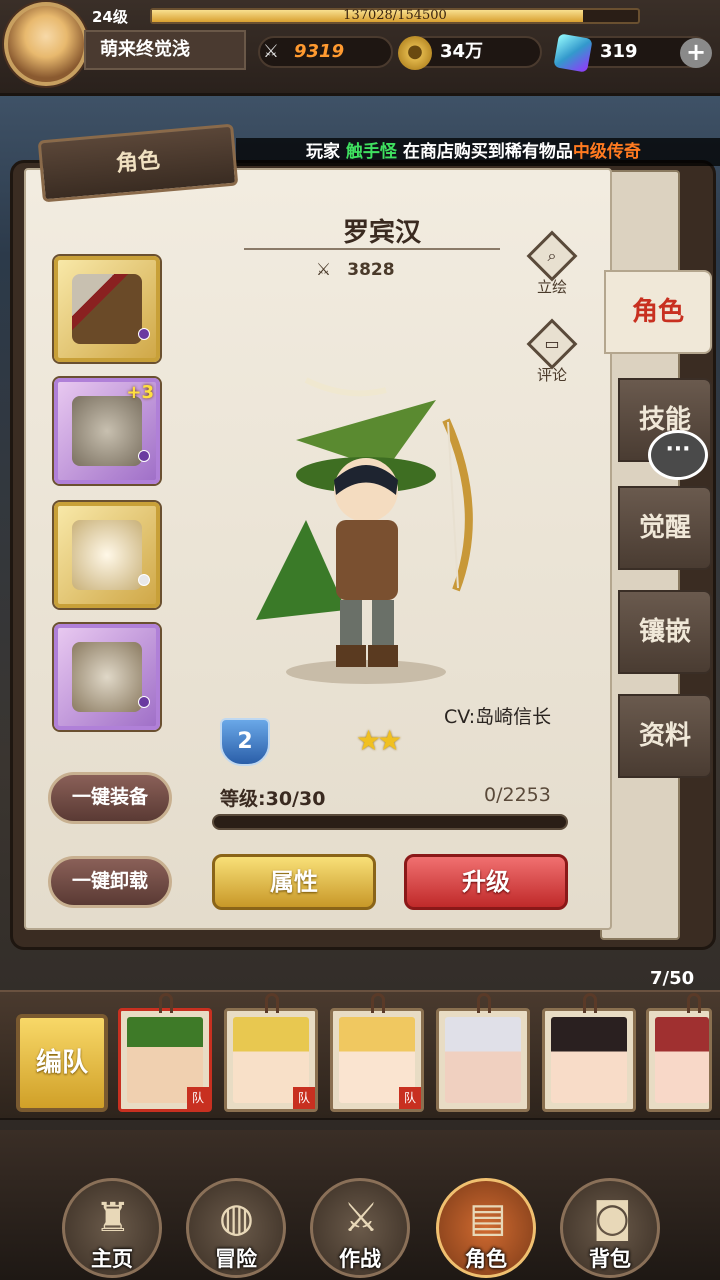  What do you see at coordinates (678, 455) in the screenshot?
I see `chat-bubble-icon: ···` at bounding box center [678, 455].